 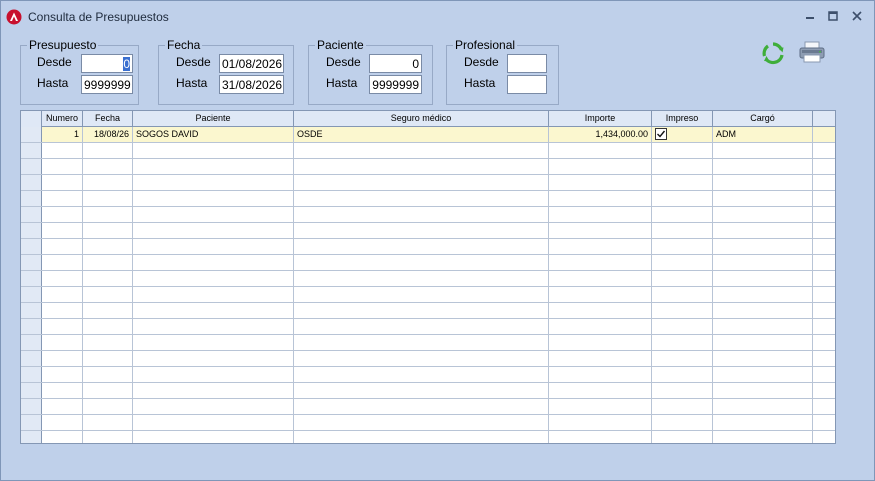 What do you see at coordinates (437, 16) in the screenshot?
I see `title-bar: Consulta de Presupuestos` at bounding box center [437, 16].